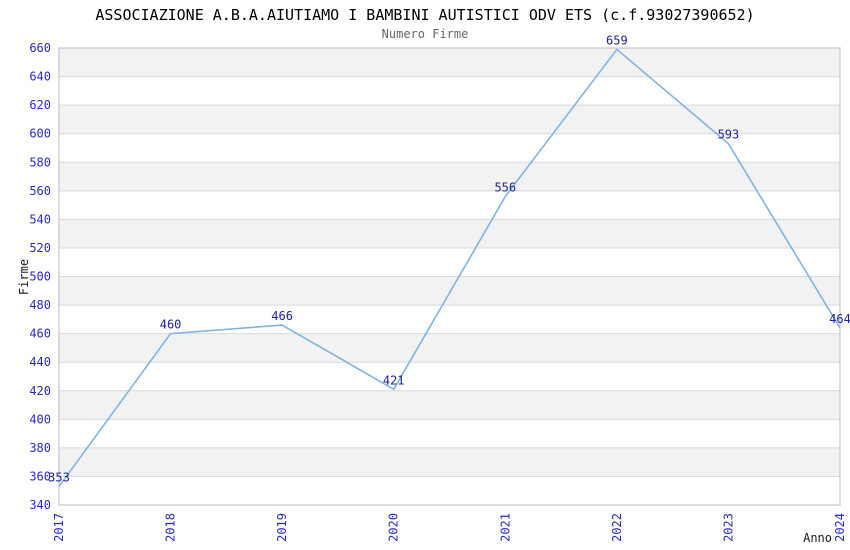 This screenshot has width=850, height=550. Describe the element at coordinates (505, 527) in the screenshot. I see `x-tick-label: 2021` at that location.